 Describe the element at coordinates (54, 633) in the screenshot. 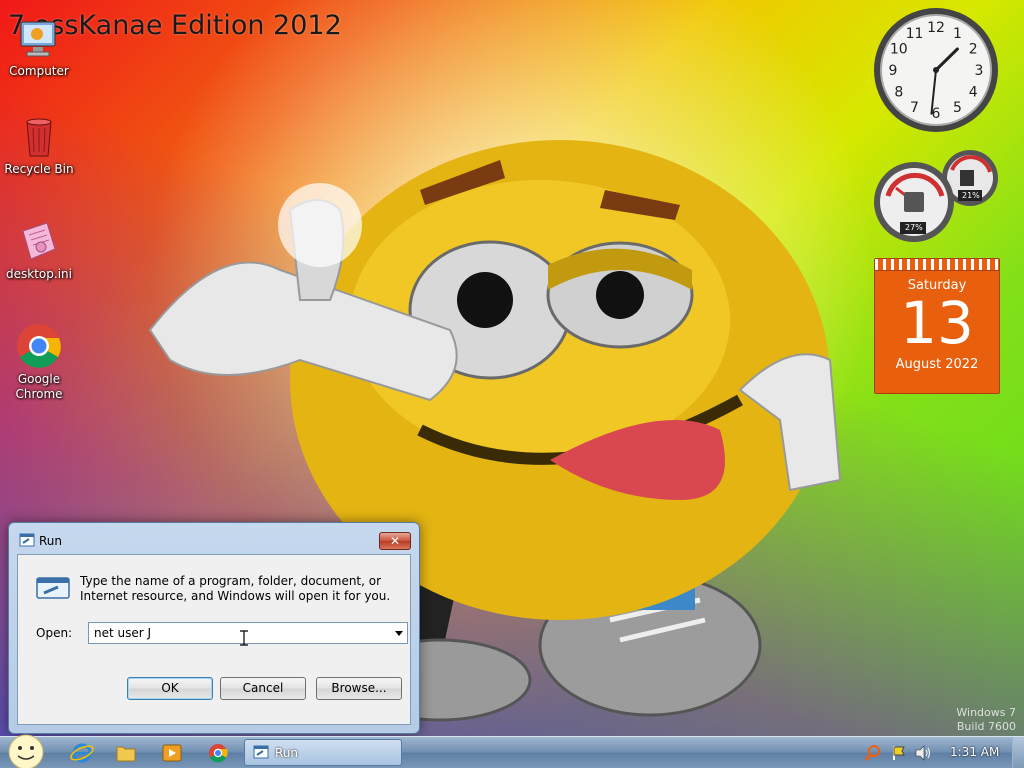

I see `open-label: Open:` at that location.